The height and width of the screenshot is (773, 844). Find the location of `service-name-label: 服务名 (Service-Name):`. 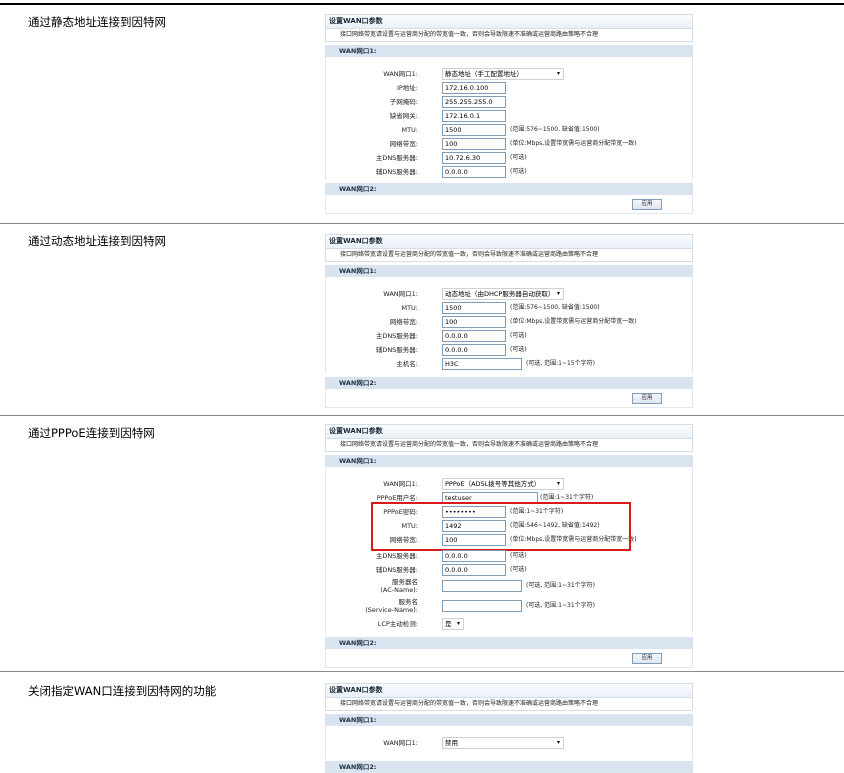

service-name-label: 服务名 (Service-Name): is located at coordinates (391, 606).